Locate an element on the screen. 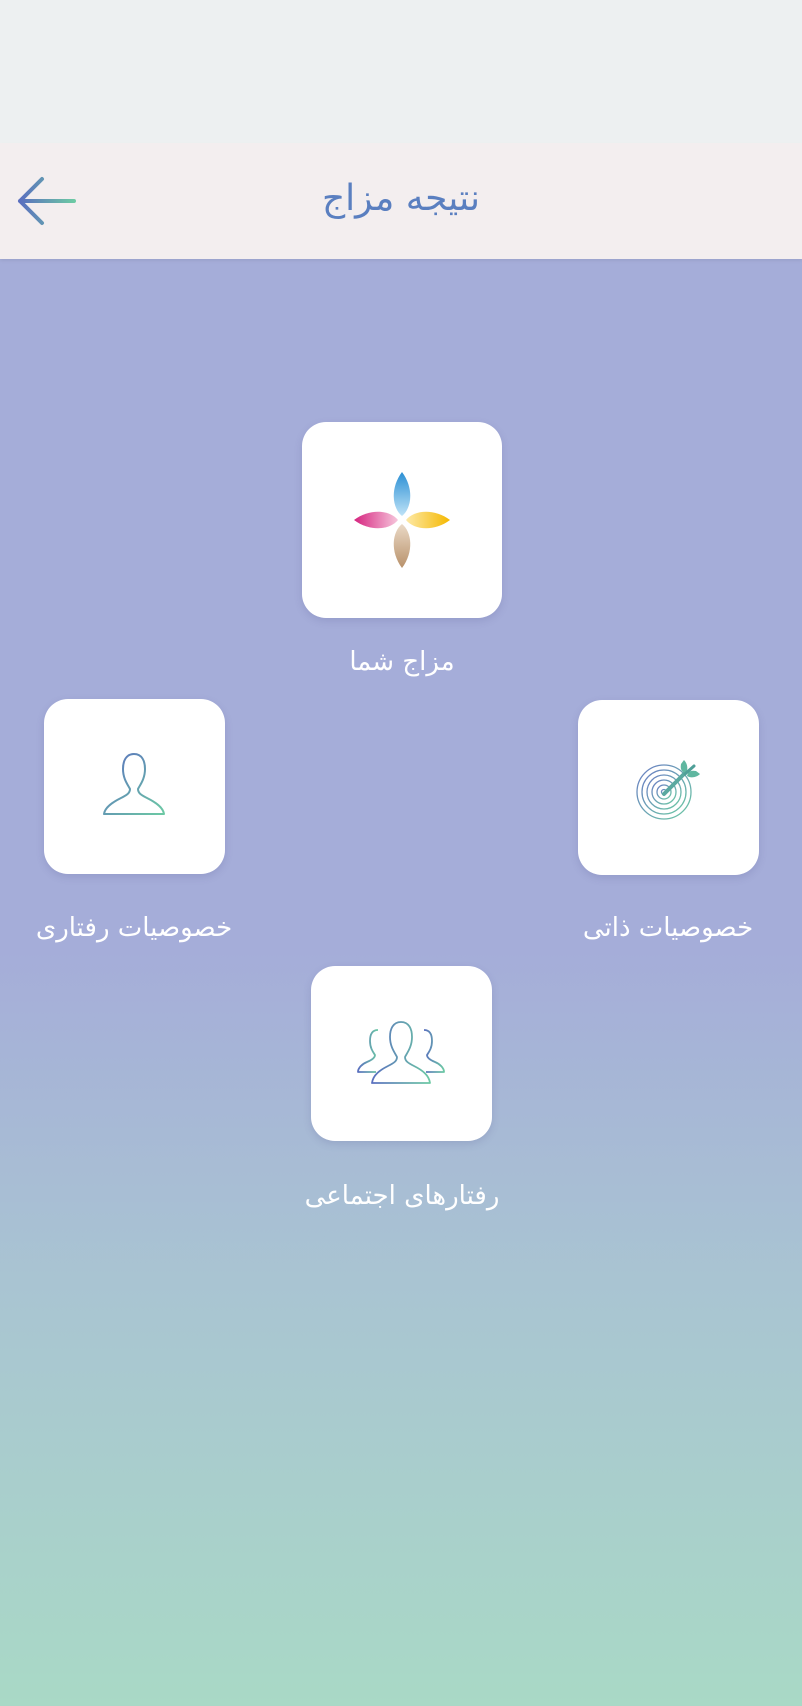 This screenshot has width=802, height=1706. status-bar-area is located at coordinates (401, 71).